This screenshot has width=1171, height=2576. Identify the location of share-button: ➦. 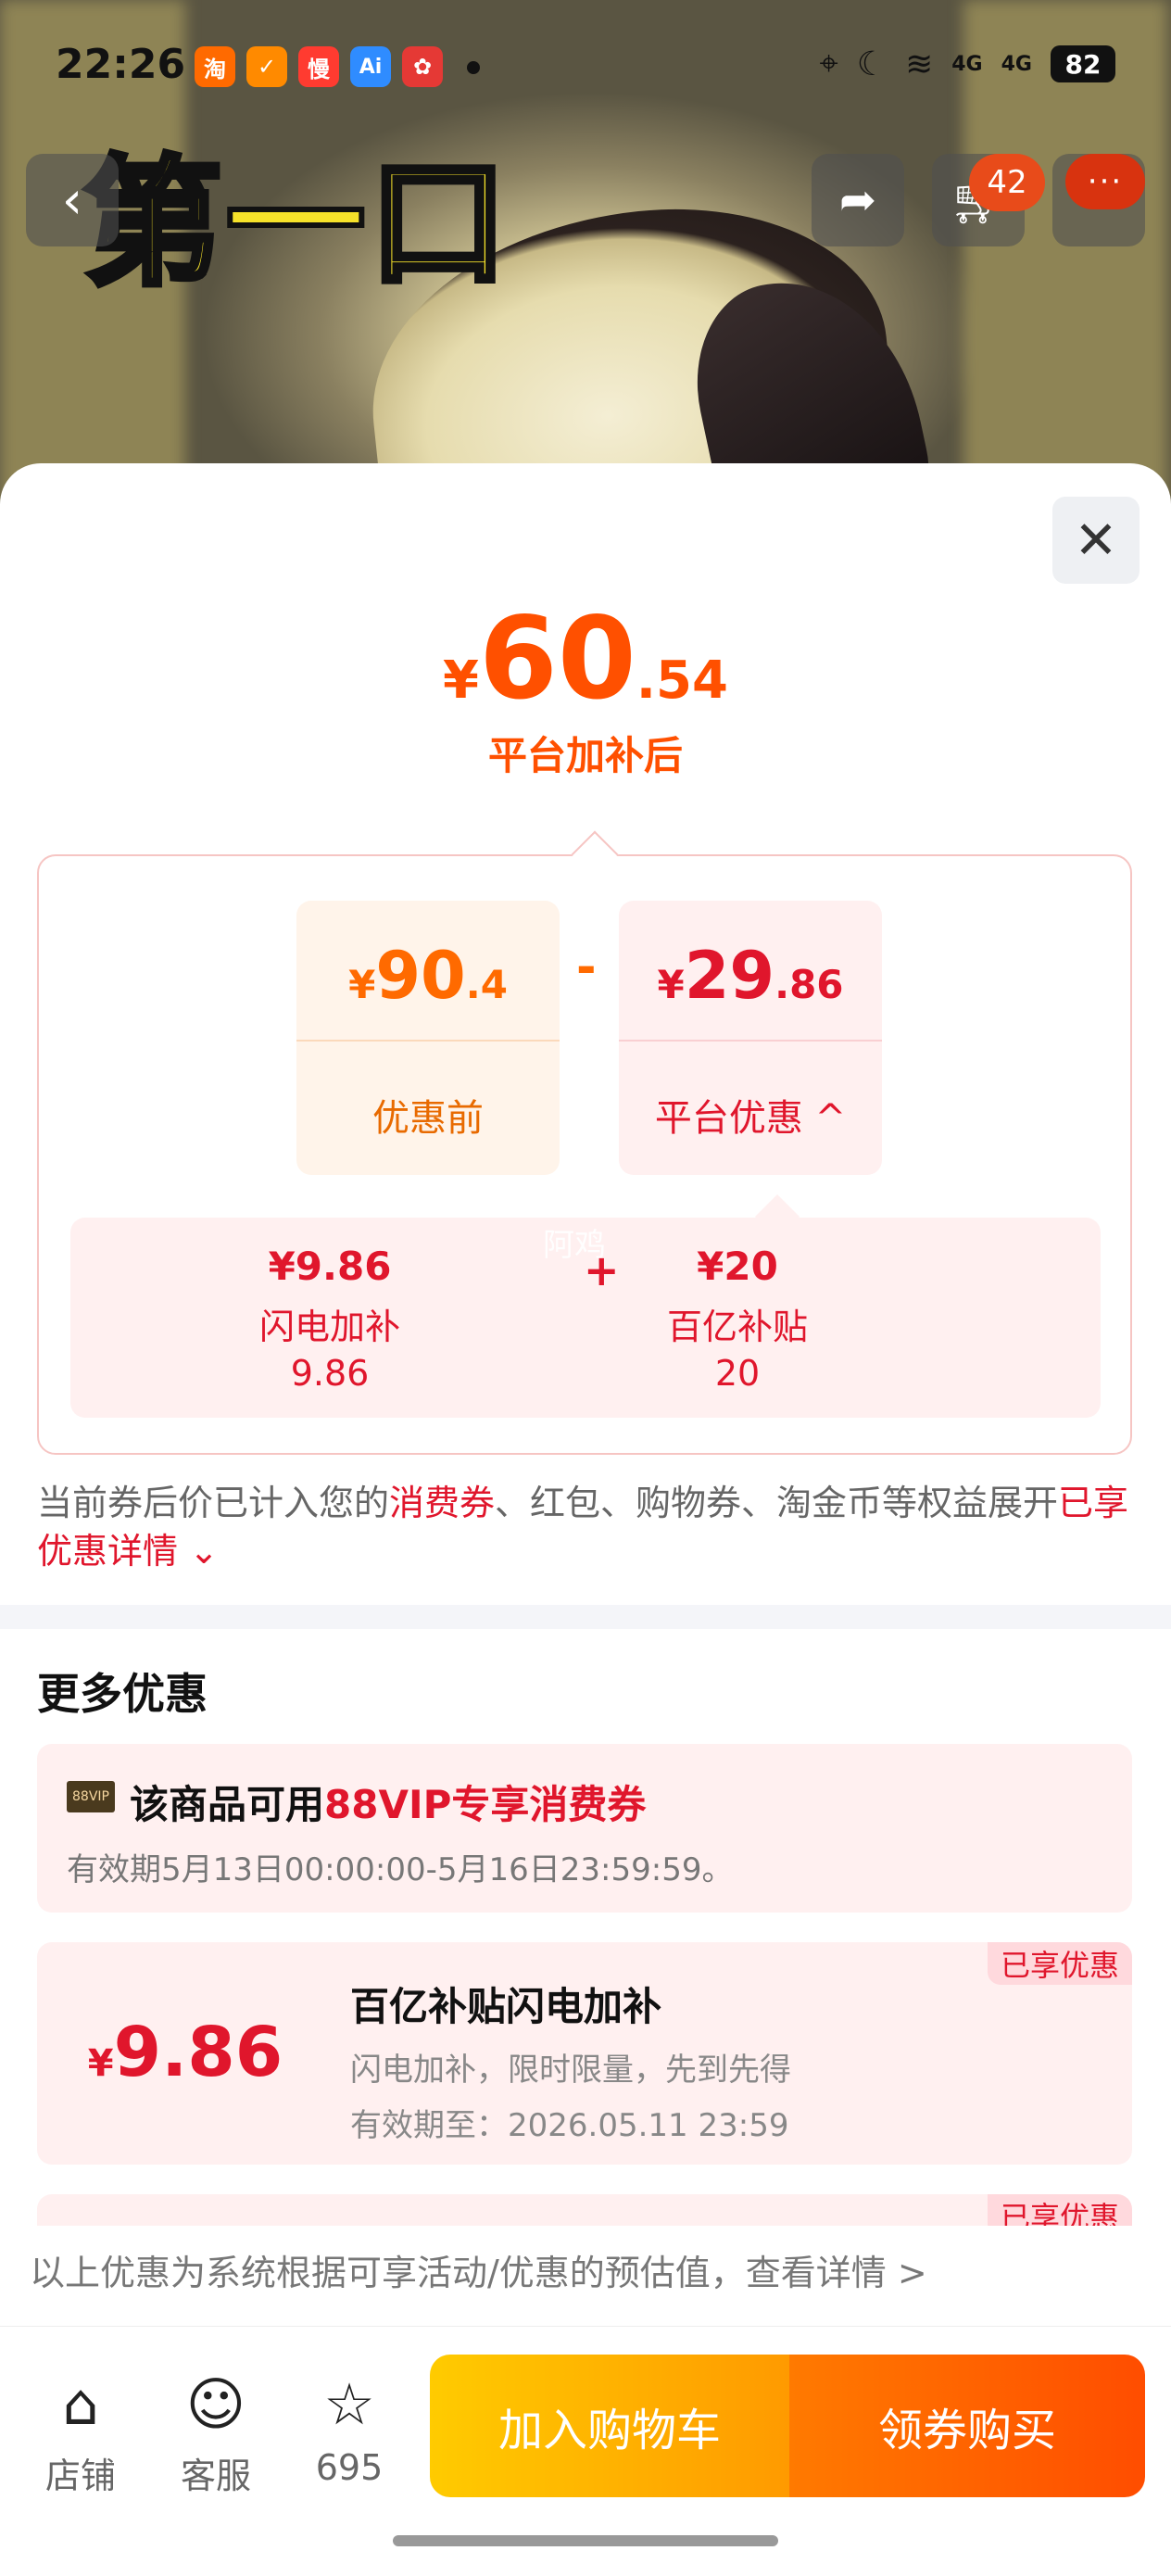
(858, 200).